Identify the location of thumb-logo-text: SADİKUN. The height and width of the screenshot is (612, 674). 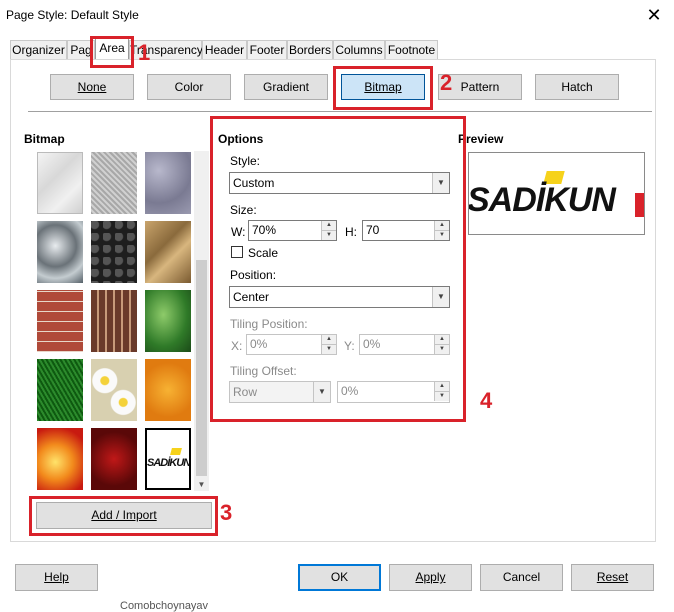
(169, 463).